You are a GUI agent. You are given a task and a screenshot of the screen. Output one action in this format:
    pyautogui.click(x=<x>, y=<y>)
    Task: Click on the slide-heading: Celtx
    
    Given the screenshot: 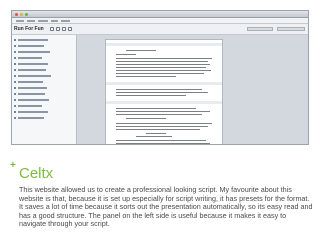 What is the action you would take?
    pyautogui.click(x=36, y=173)
    